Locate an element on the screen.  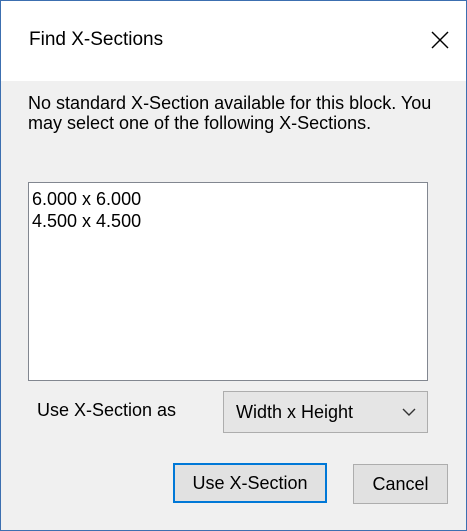
cancel-button: Cancel is located at coordinates (400, 484).